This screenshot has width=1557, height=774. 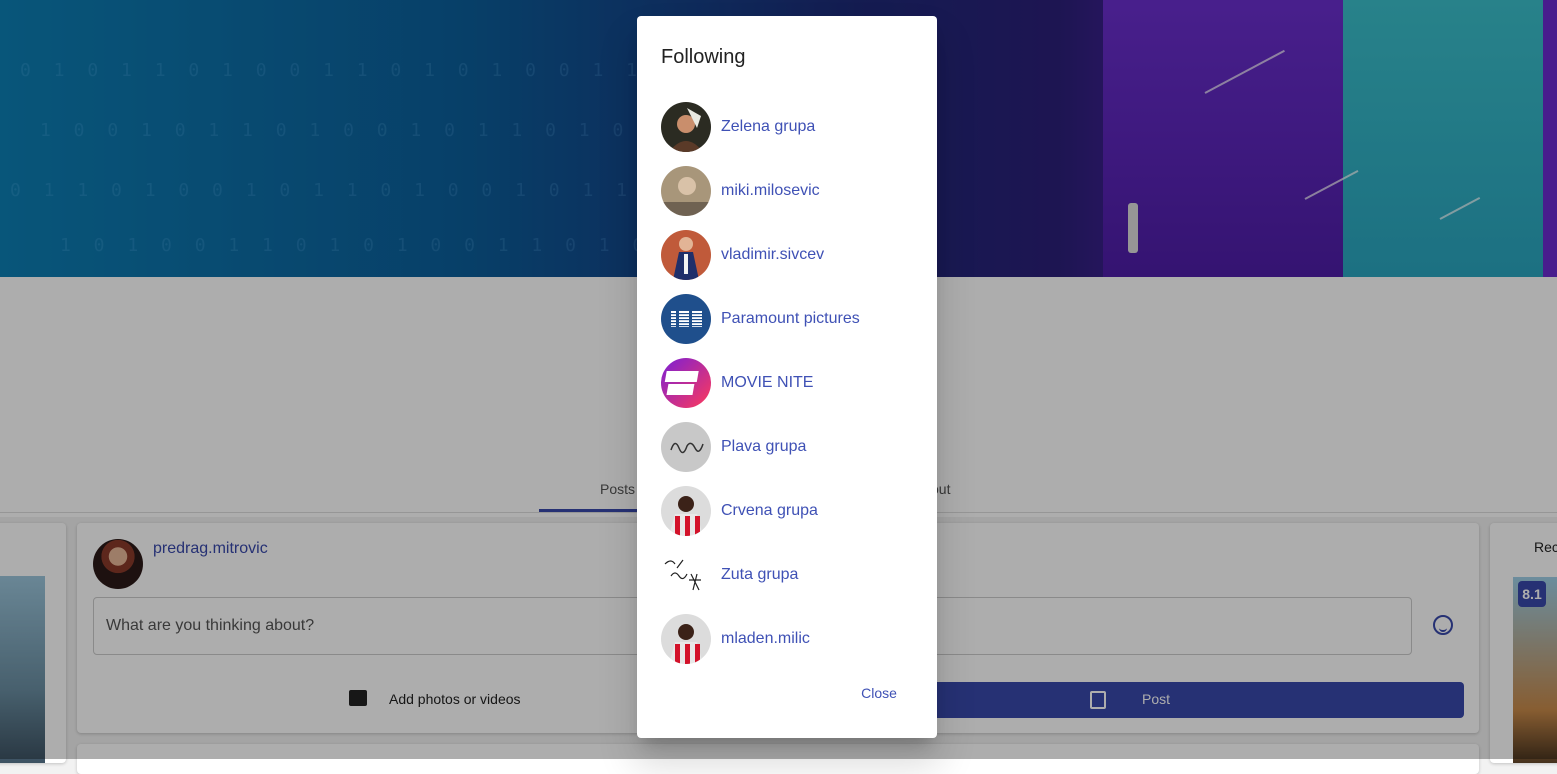 I want to click on following-item: vladimir.sivcev, so click(x=791, y=255).